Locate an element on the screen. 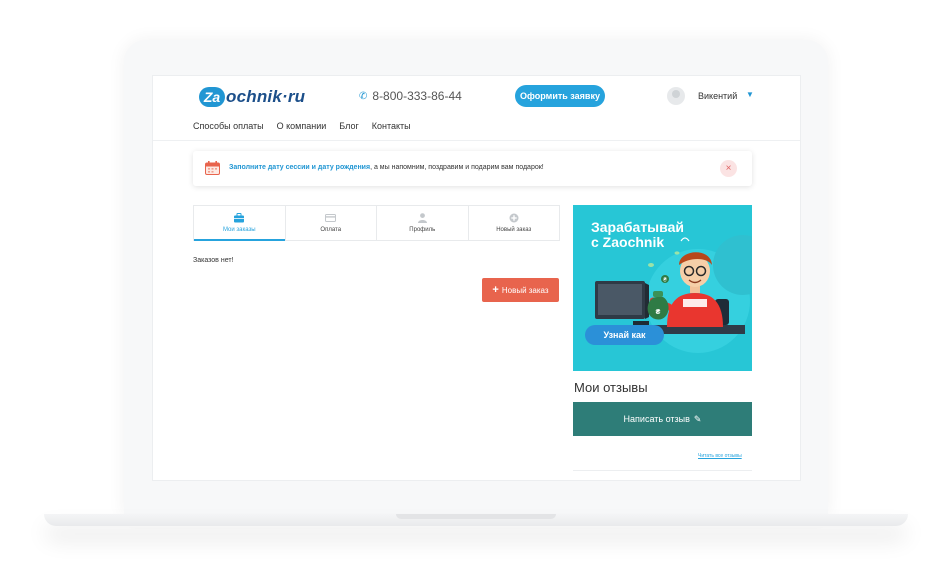 This screenshot has height=586, width=952. user-icon is located at coordinates (422, 218).